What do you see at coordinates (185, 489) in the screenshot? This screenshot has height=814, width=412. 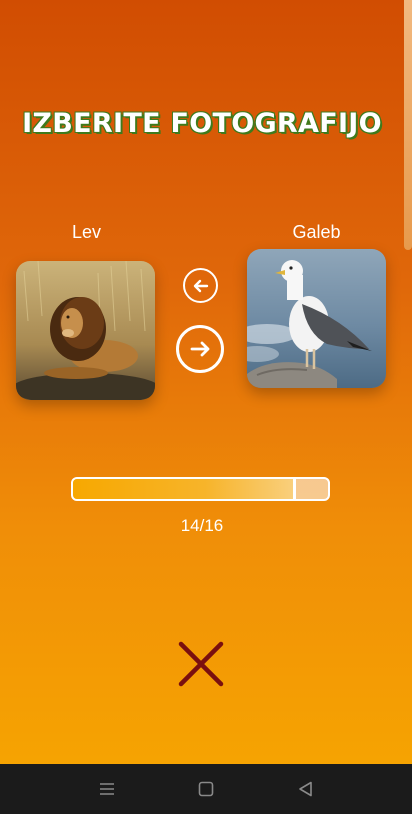 I see `progress-fill` at bounding box center [185, 489].